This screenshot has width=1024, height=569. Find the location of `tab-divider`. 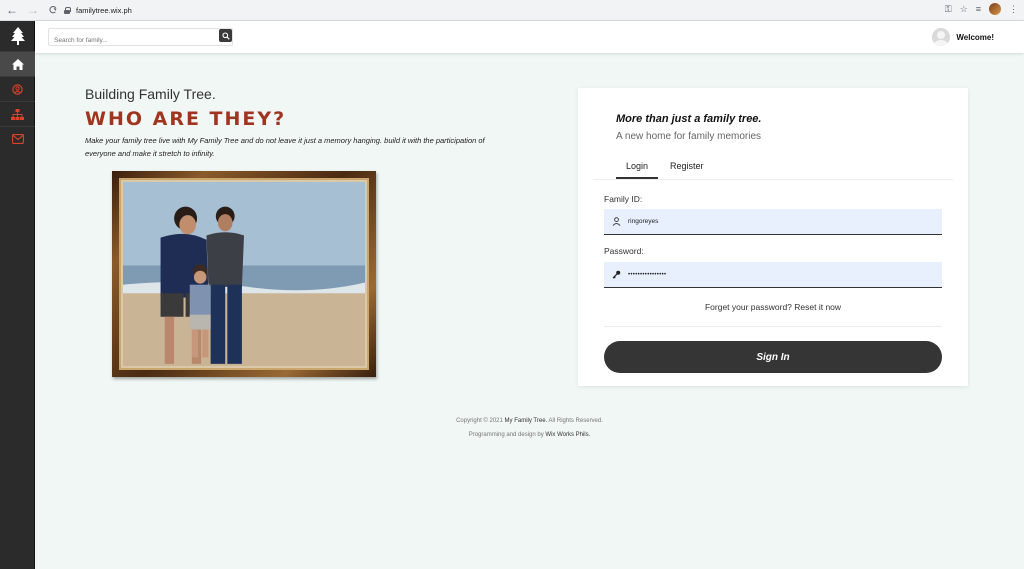

tab-divider is located at coordinates (773, 179).